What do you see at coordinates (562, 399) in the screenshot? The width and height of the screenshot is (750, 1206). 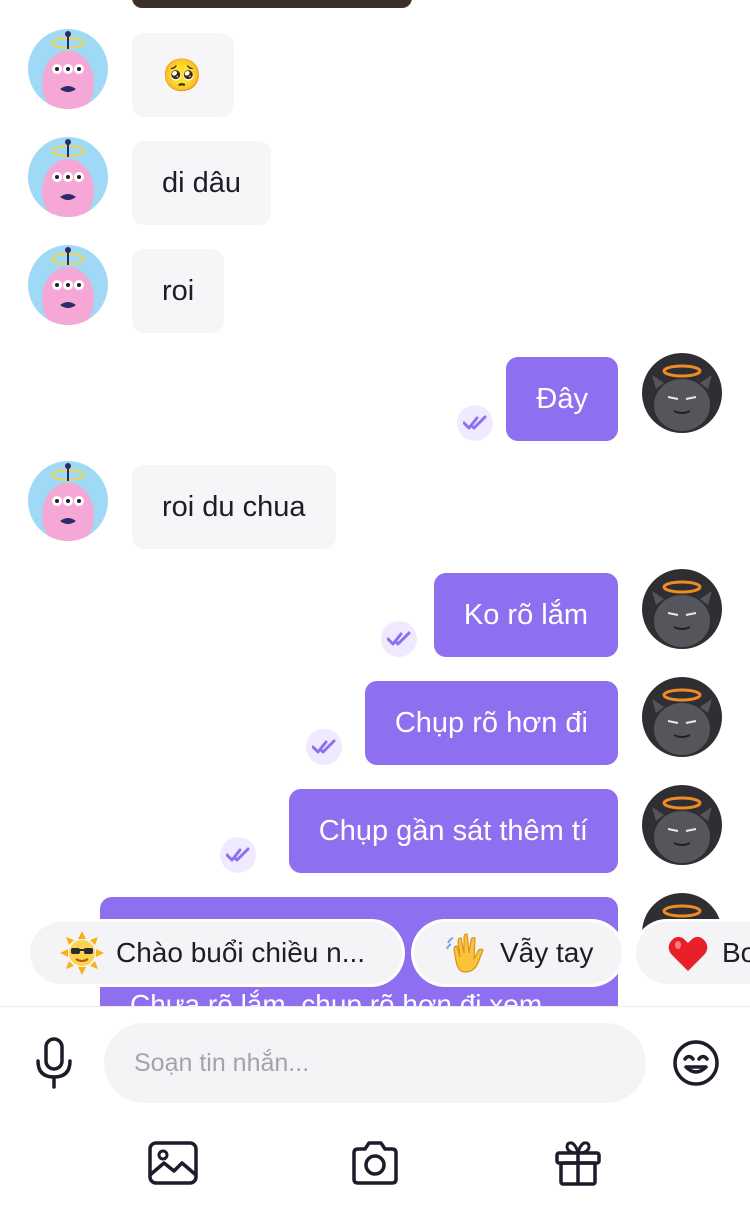 I see `outgoing-message: Đây` at bounding box center [562, 399].